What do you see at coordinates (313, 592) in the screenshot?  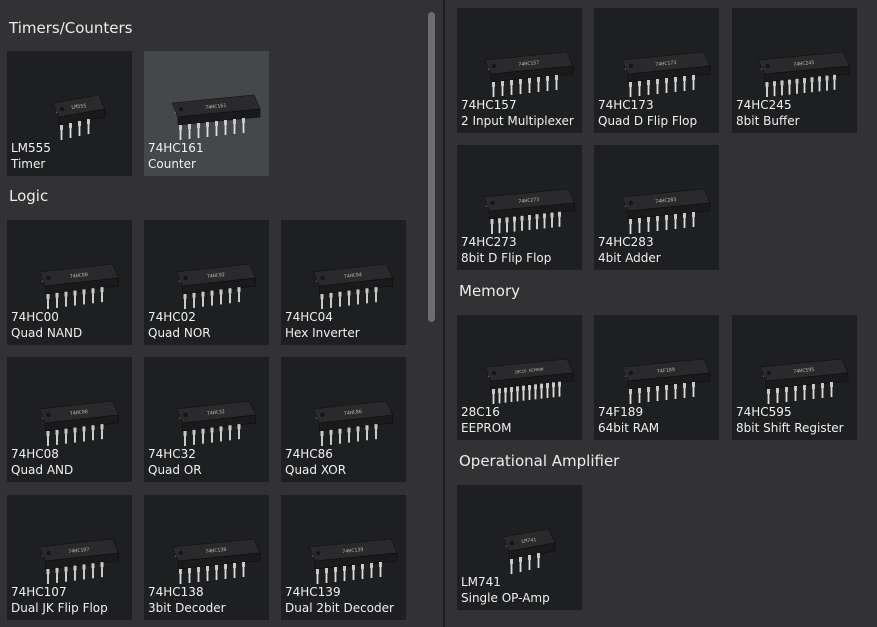 I see `component-name: 74HC139` at bounding box center [313, 592].